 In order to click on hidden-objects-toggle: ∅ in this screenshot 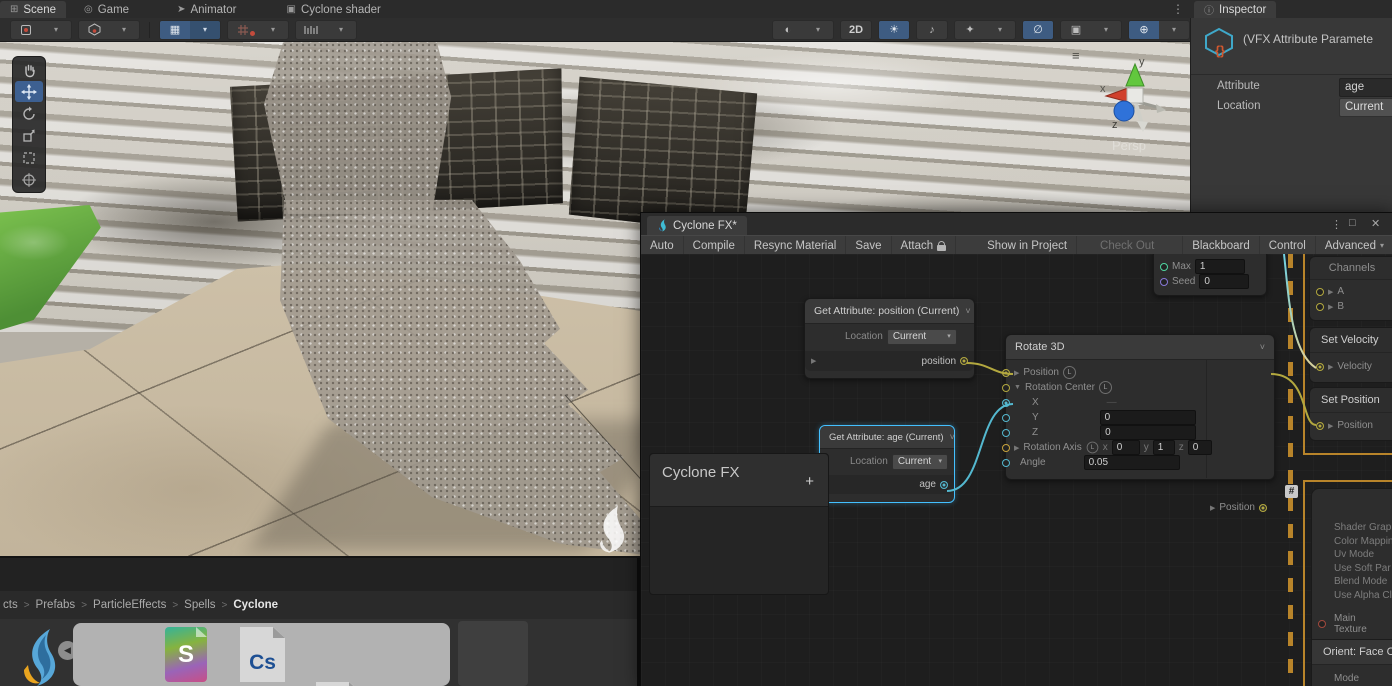, I will do `click(1038, 29)`.